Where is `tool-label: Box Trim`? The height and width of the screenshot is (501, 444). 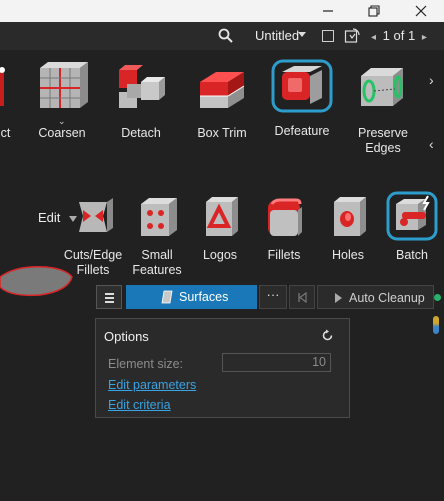
tool-label: Box Trim is located at coordinates (222, 133).